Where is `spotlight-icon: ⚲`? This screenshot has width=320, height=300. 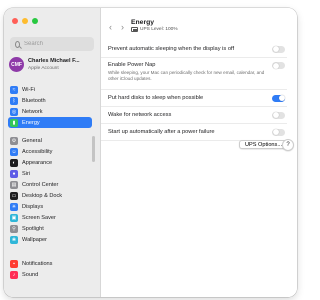 spotlight-icon: ⚲ is located at coordinates (14, 228).